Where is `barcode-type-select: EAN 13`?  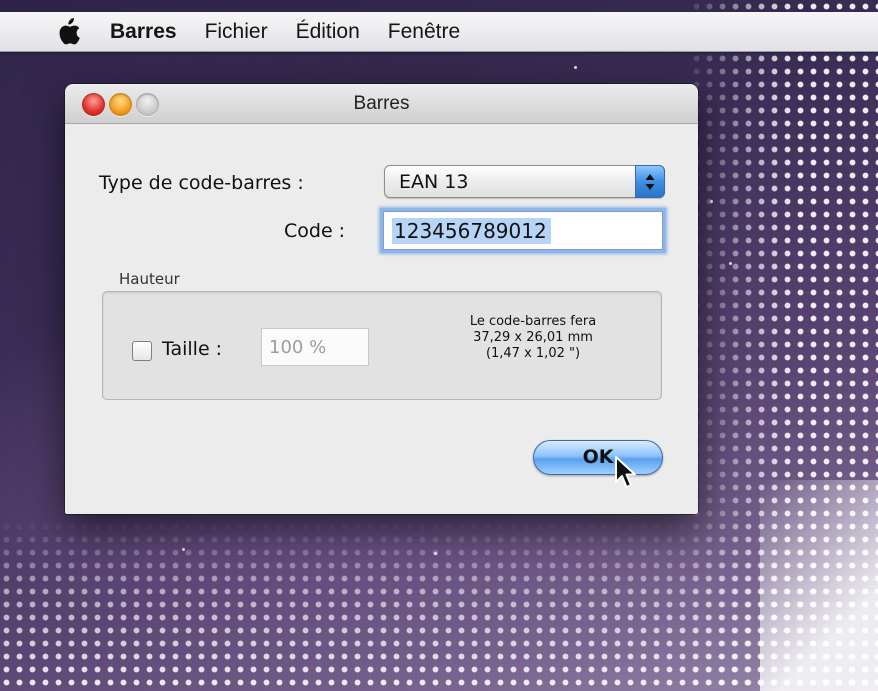 barcode-type-select: EAN 13 is located at coordinates (524, 181).